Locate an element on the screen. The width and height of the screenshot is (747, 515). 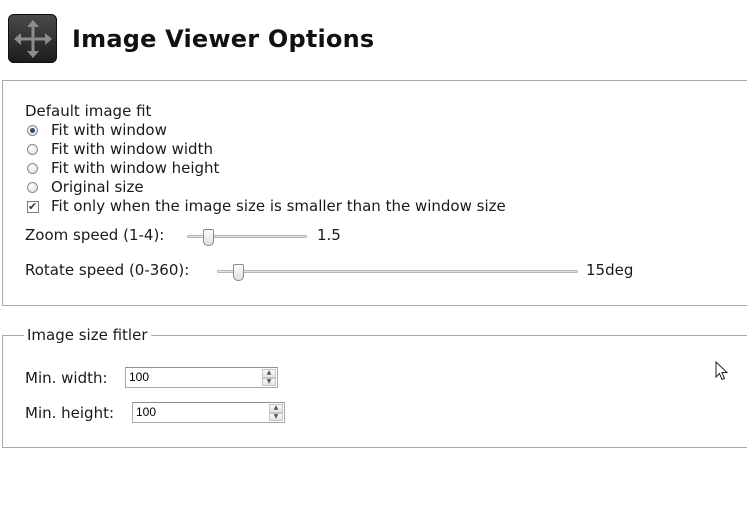
min-height-row: Min. height: 100 ▲ ▼ is located at coordinates (170, 413).